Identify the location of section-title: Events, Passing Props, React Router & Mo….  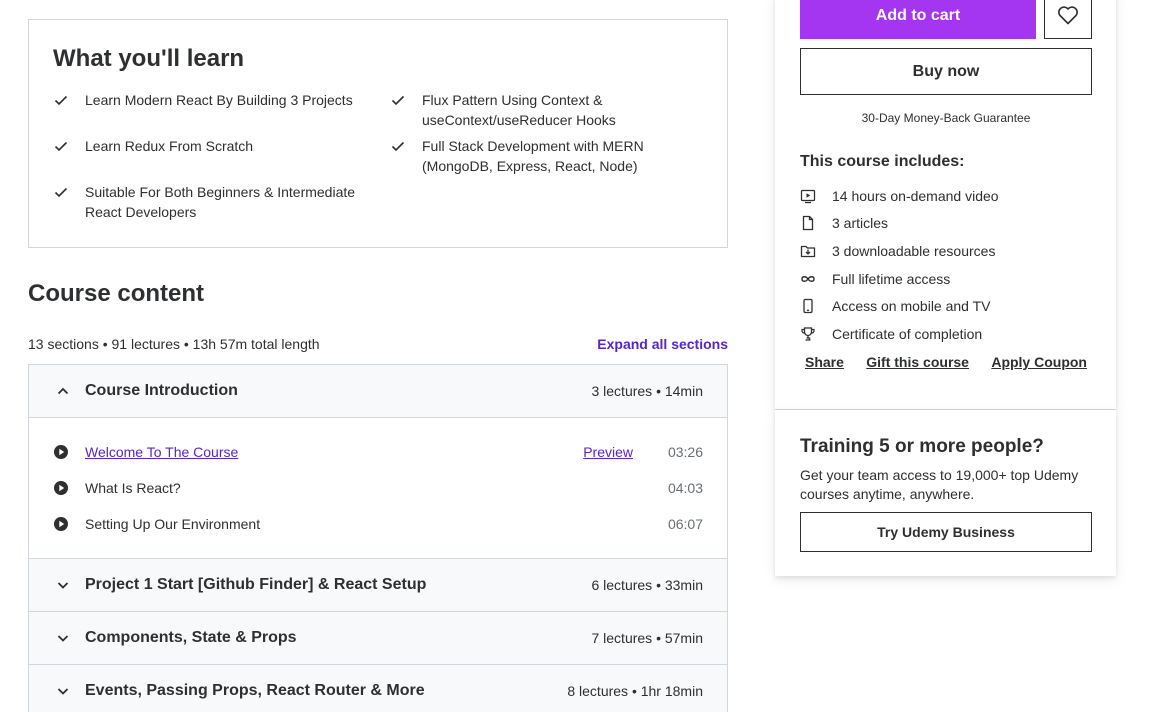
(255, 690).